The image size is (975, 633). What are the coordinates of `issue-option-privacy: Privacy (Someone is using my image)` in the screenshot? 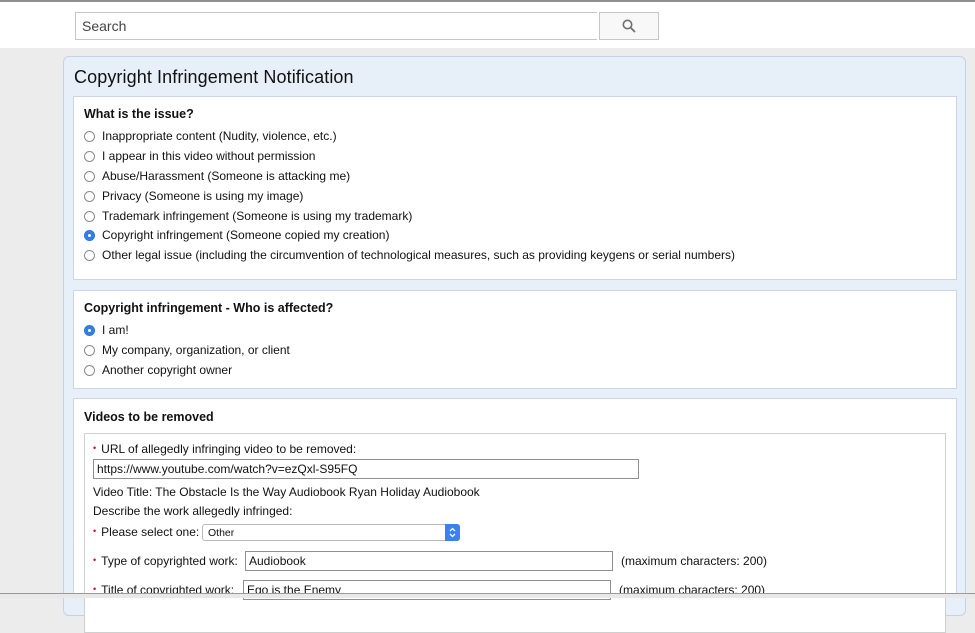 It's located at (193, 196).